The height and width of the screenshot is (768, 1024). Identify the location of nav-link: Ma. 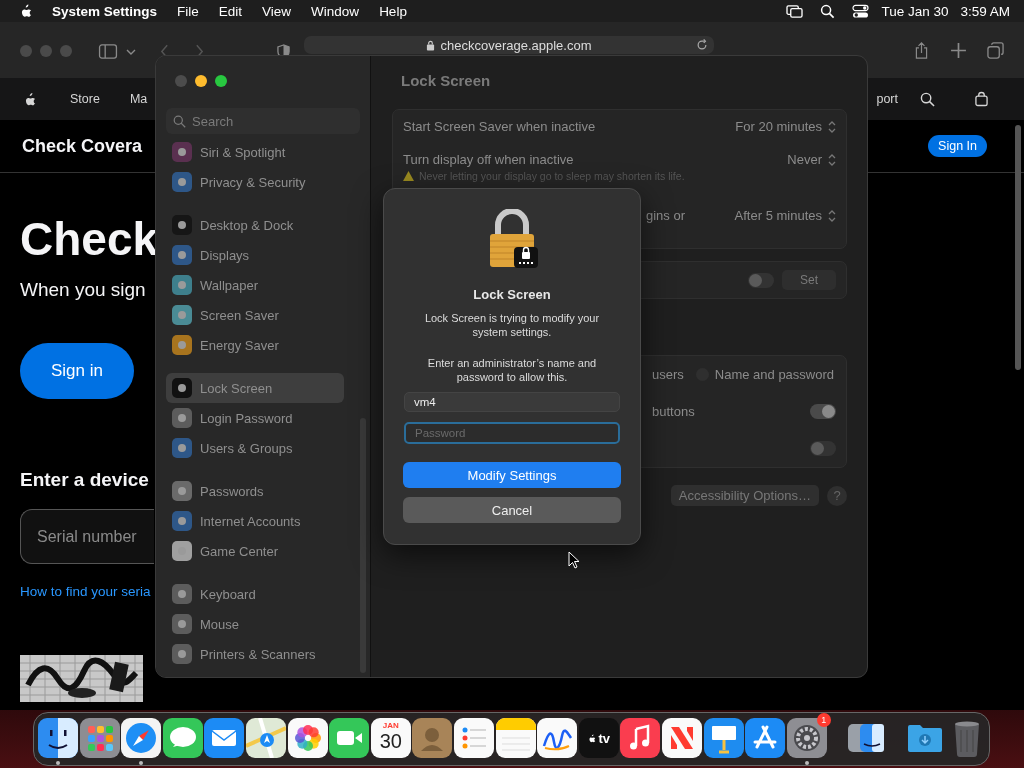
(138, 99).